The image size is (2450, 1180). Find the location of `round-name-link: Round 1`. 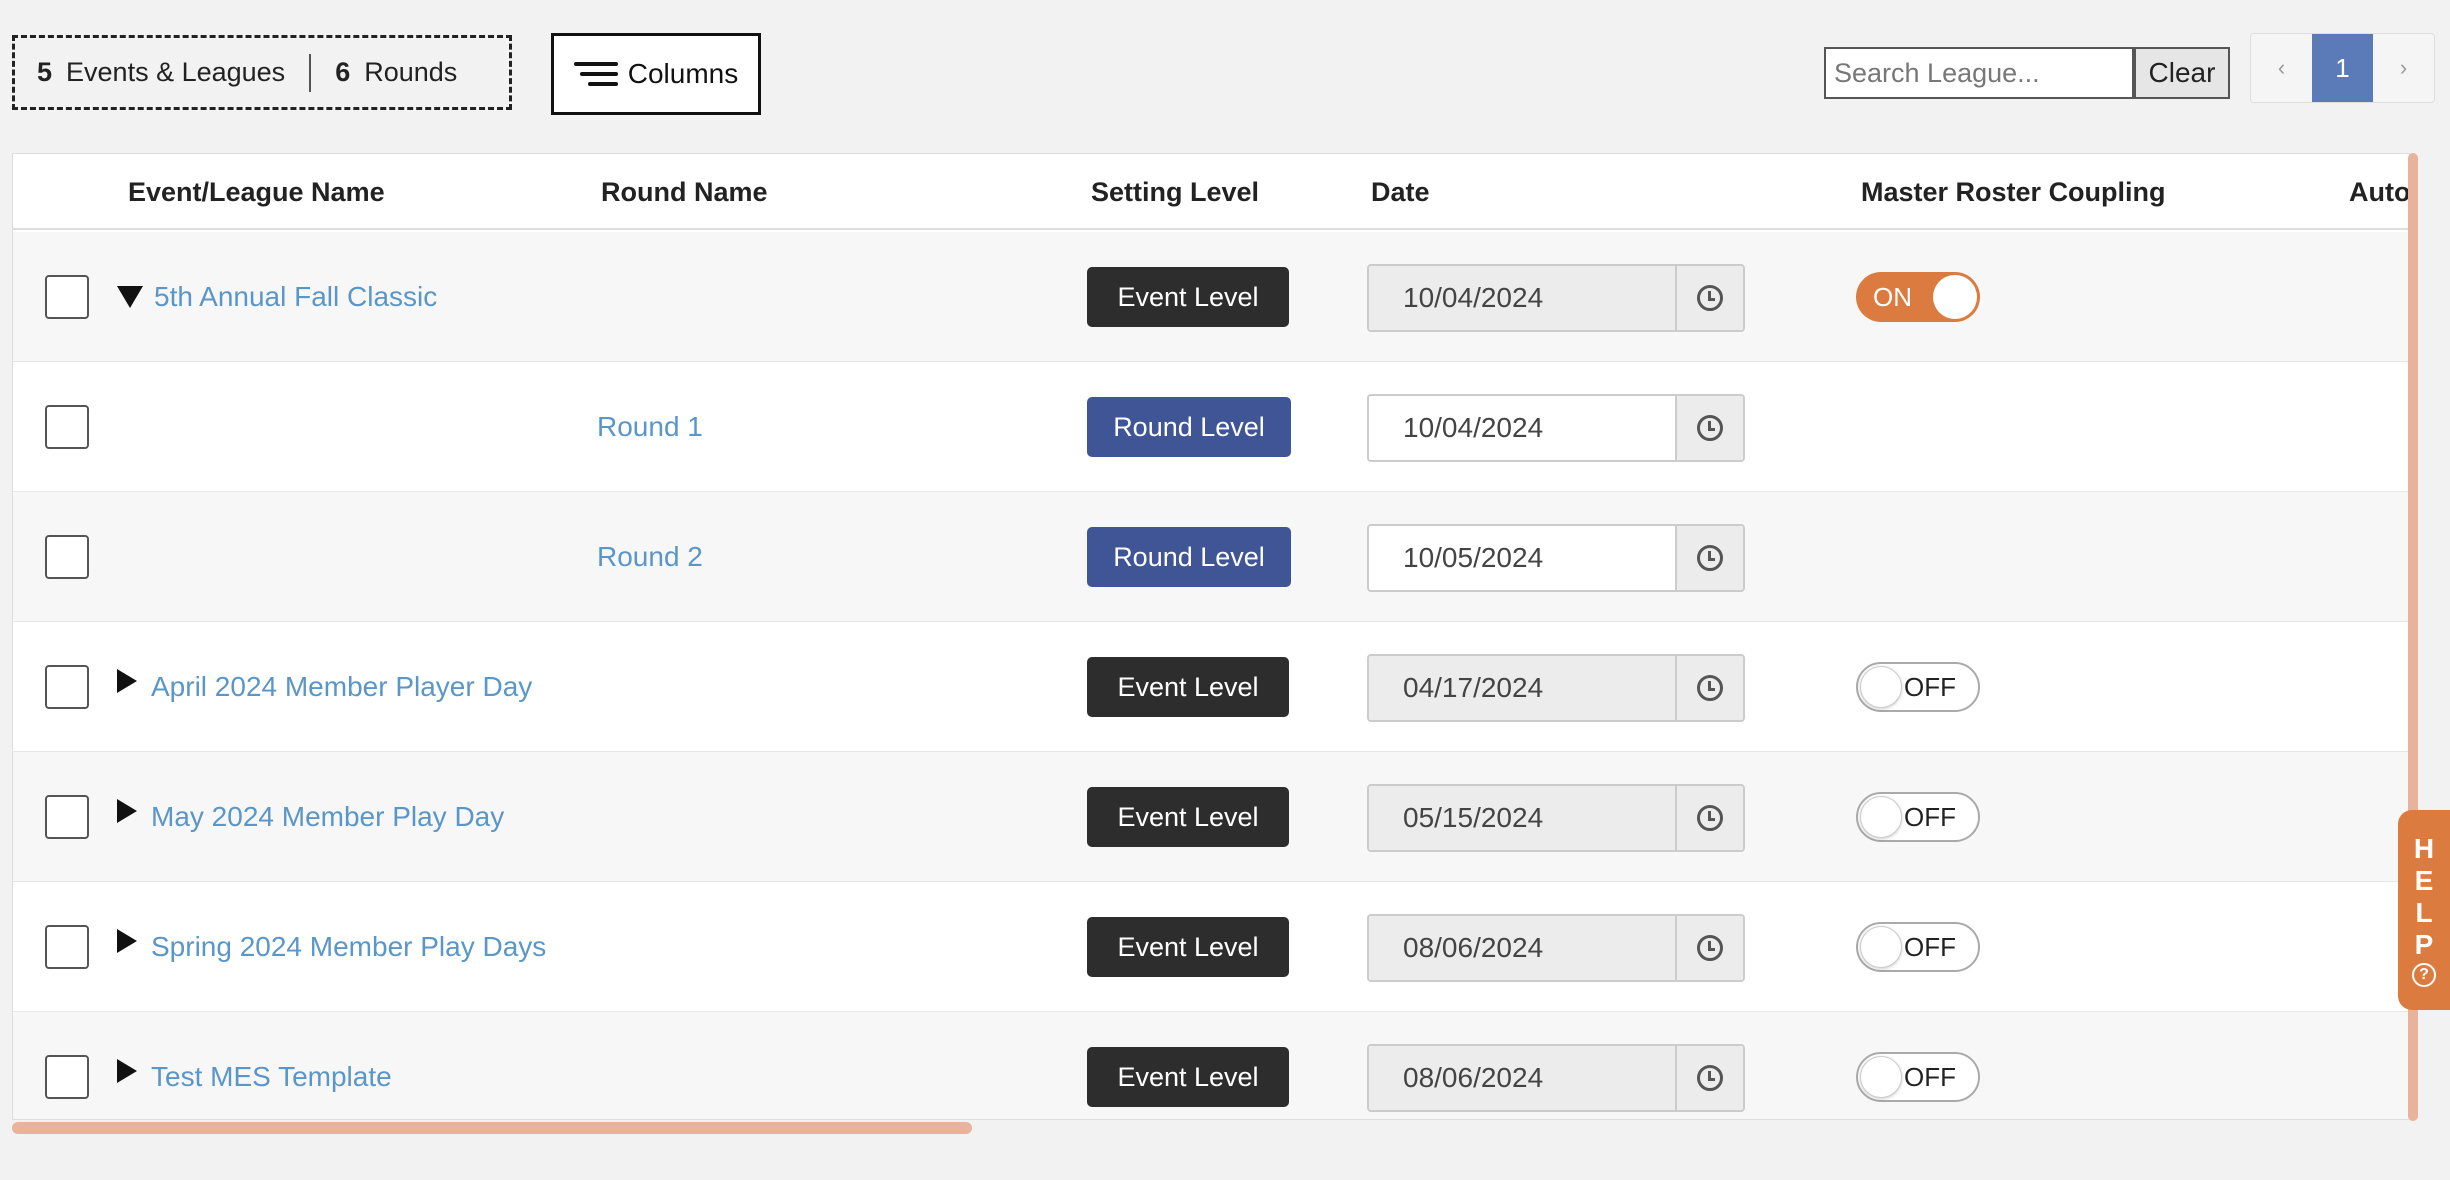

round-name-link: Round 1 is located at coordinates (650, 427).